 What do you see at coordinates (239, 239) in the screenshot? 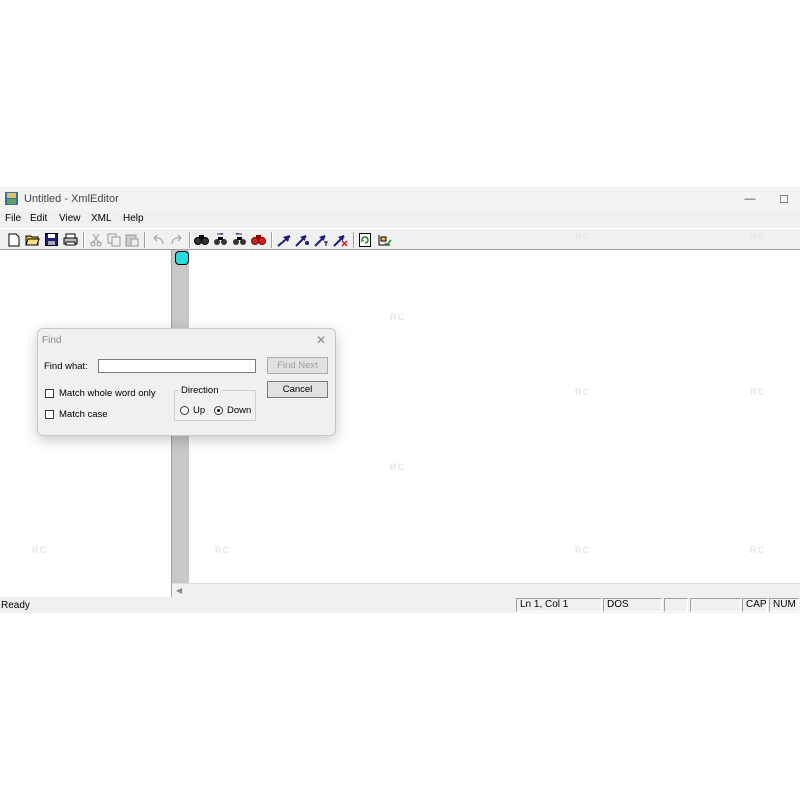
I see `find-previous-icon` at bounding box center [239, 239].